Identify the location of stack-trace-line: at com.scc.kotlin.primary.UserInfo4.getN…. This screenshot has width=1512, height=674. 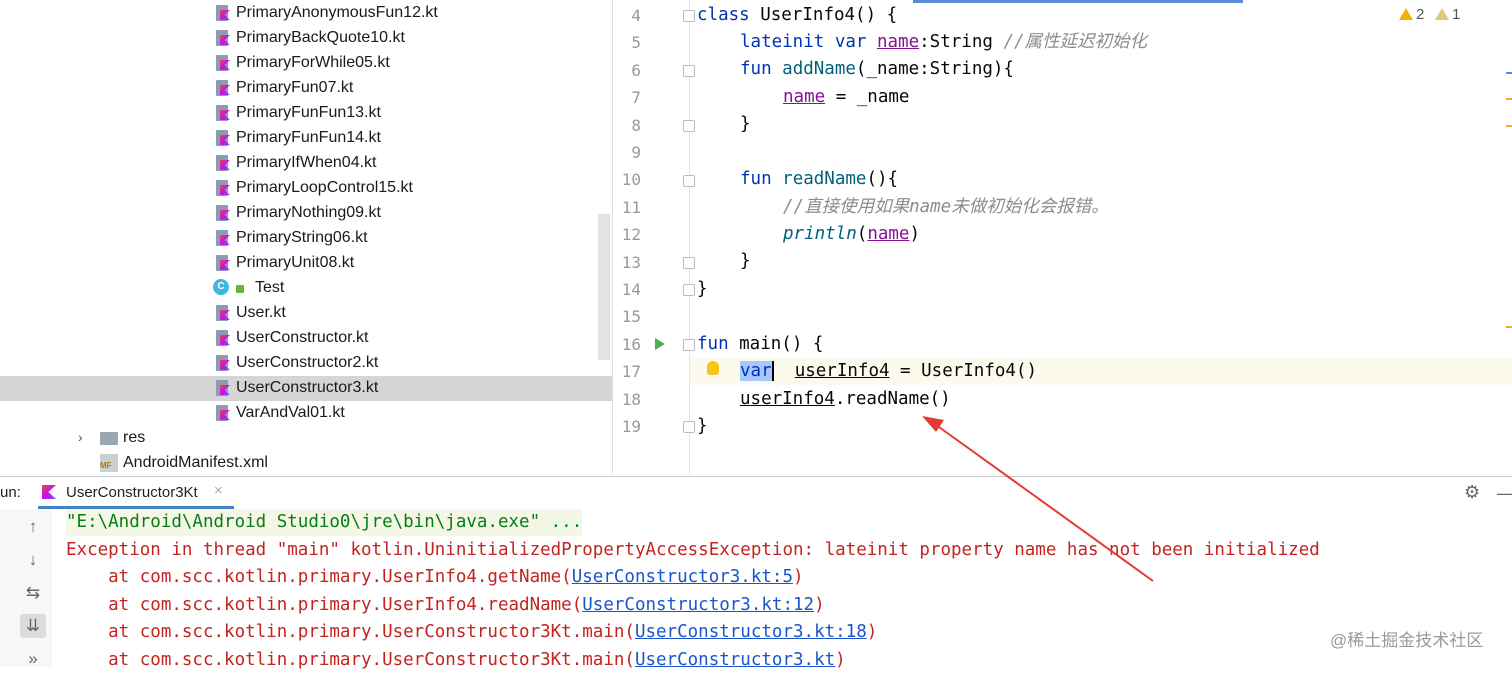
(435, 577).